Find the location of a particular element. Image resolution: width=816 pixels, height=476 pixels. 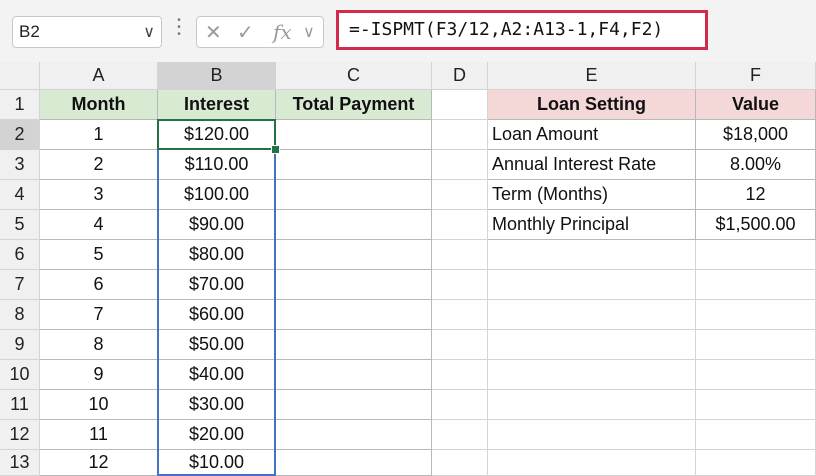

cell-B4: $100.00 is located at coordinates (217, 195).